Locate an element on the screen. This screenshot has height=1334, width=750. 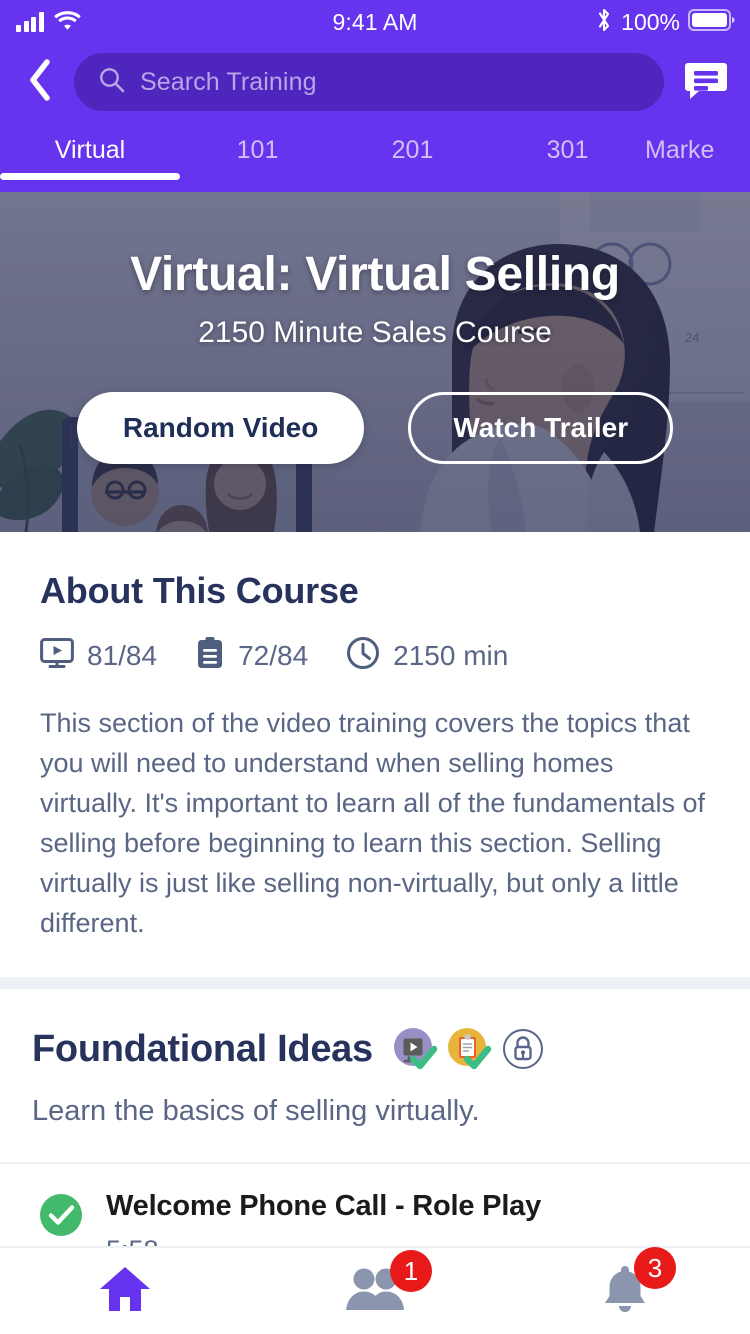
stat-quizzes: 72/84 is located at coordinates (251, 655).